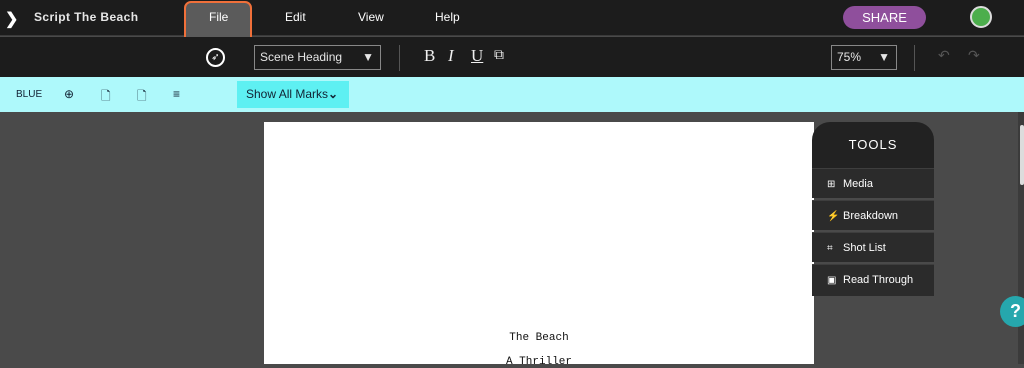 The height and width of the screenshot is (368, 1024). Describe the element at coordinates (833, 216) in the screenshot. I see `magic-wand-icon: ⚡` at that location.